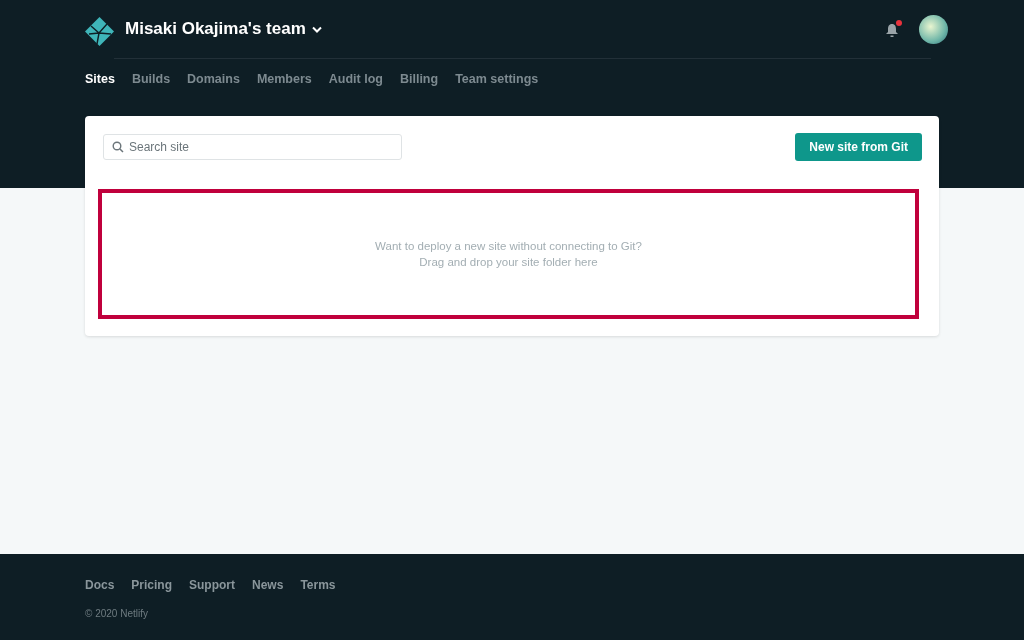 The width and height of the screenshot is (1024, 640). I want to click on footer-link: Terms, so click(318, 585).